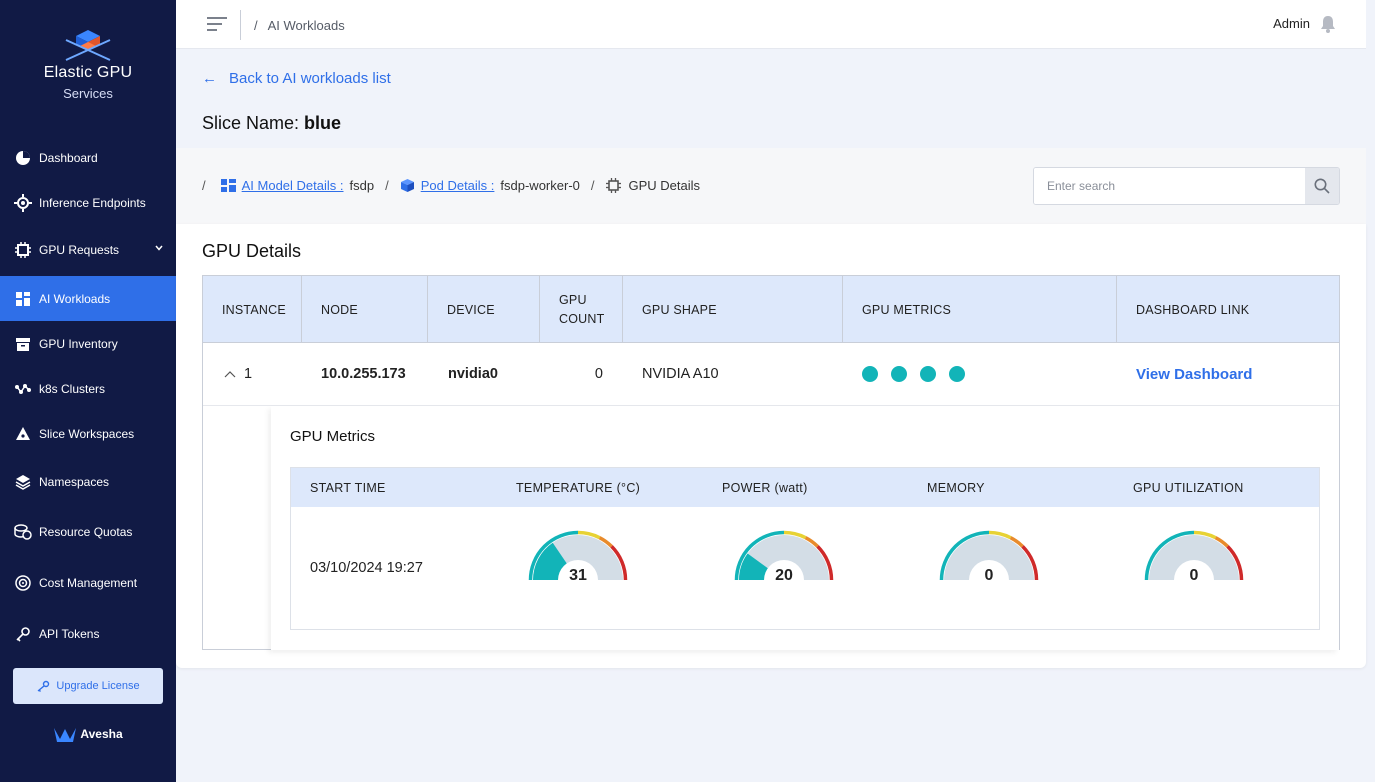 The height and width of the screenshot is (782, 1375). I want to click on topbar-breadcrumb: / AI Workloads, so click(299, 25).